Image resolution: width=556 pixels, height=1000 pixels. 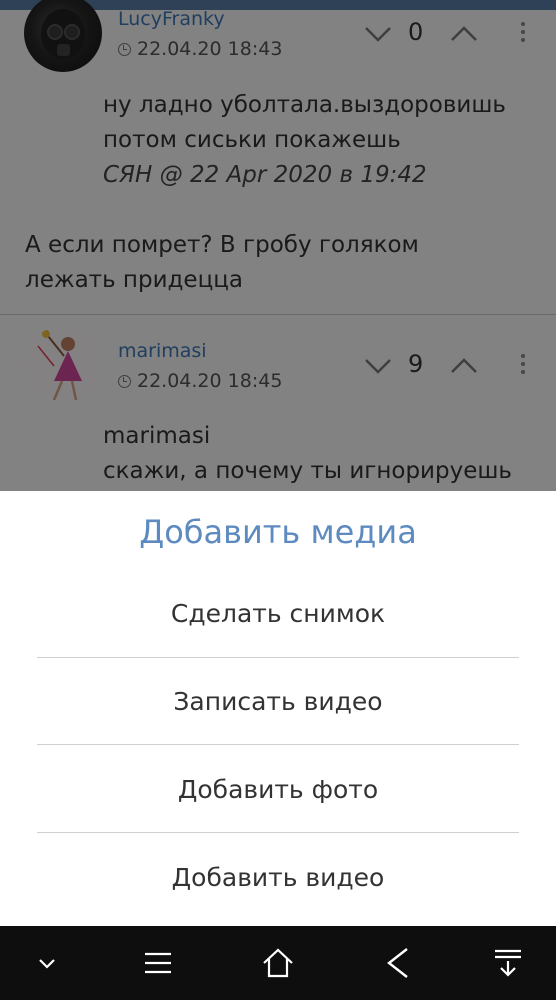 I want to click on back-button, so click(x=398, y=963).